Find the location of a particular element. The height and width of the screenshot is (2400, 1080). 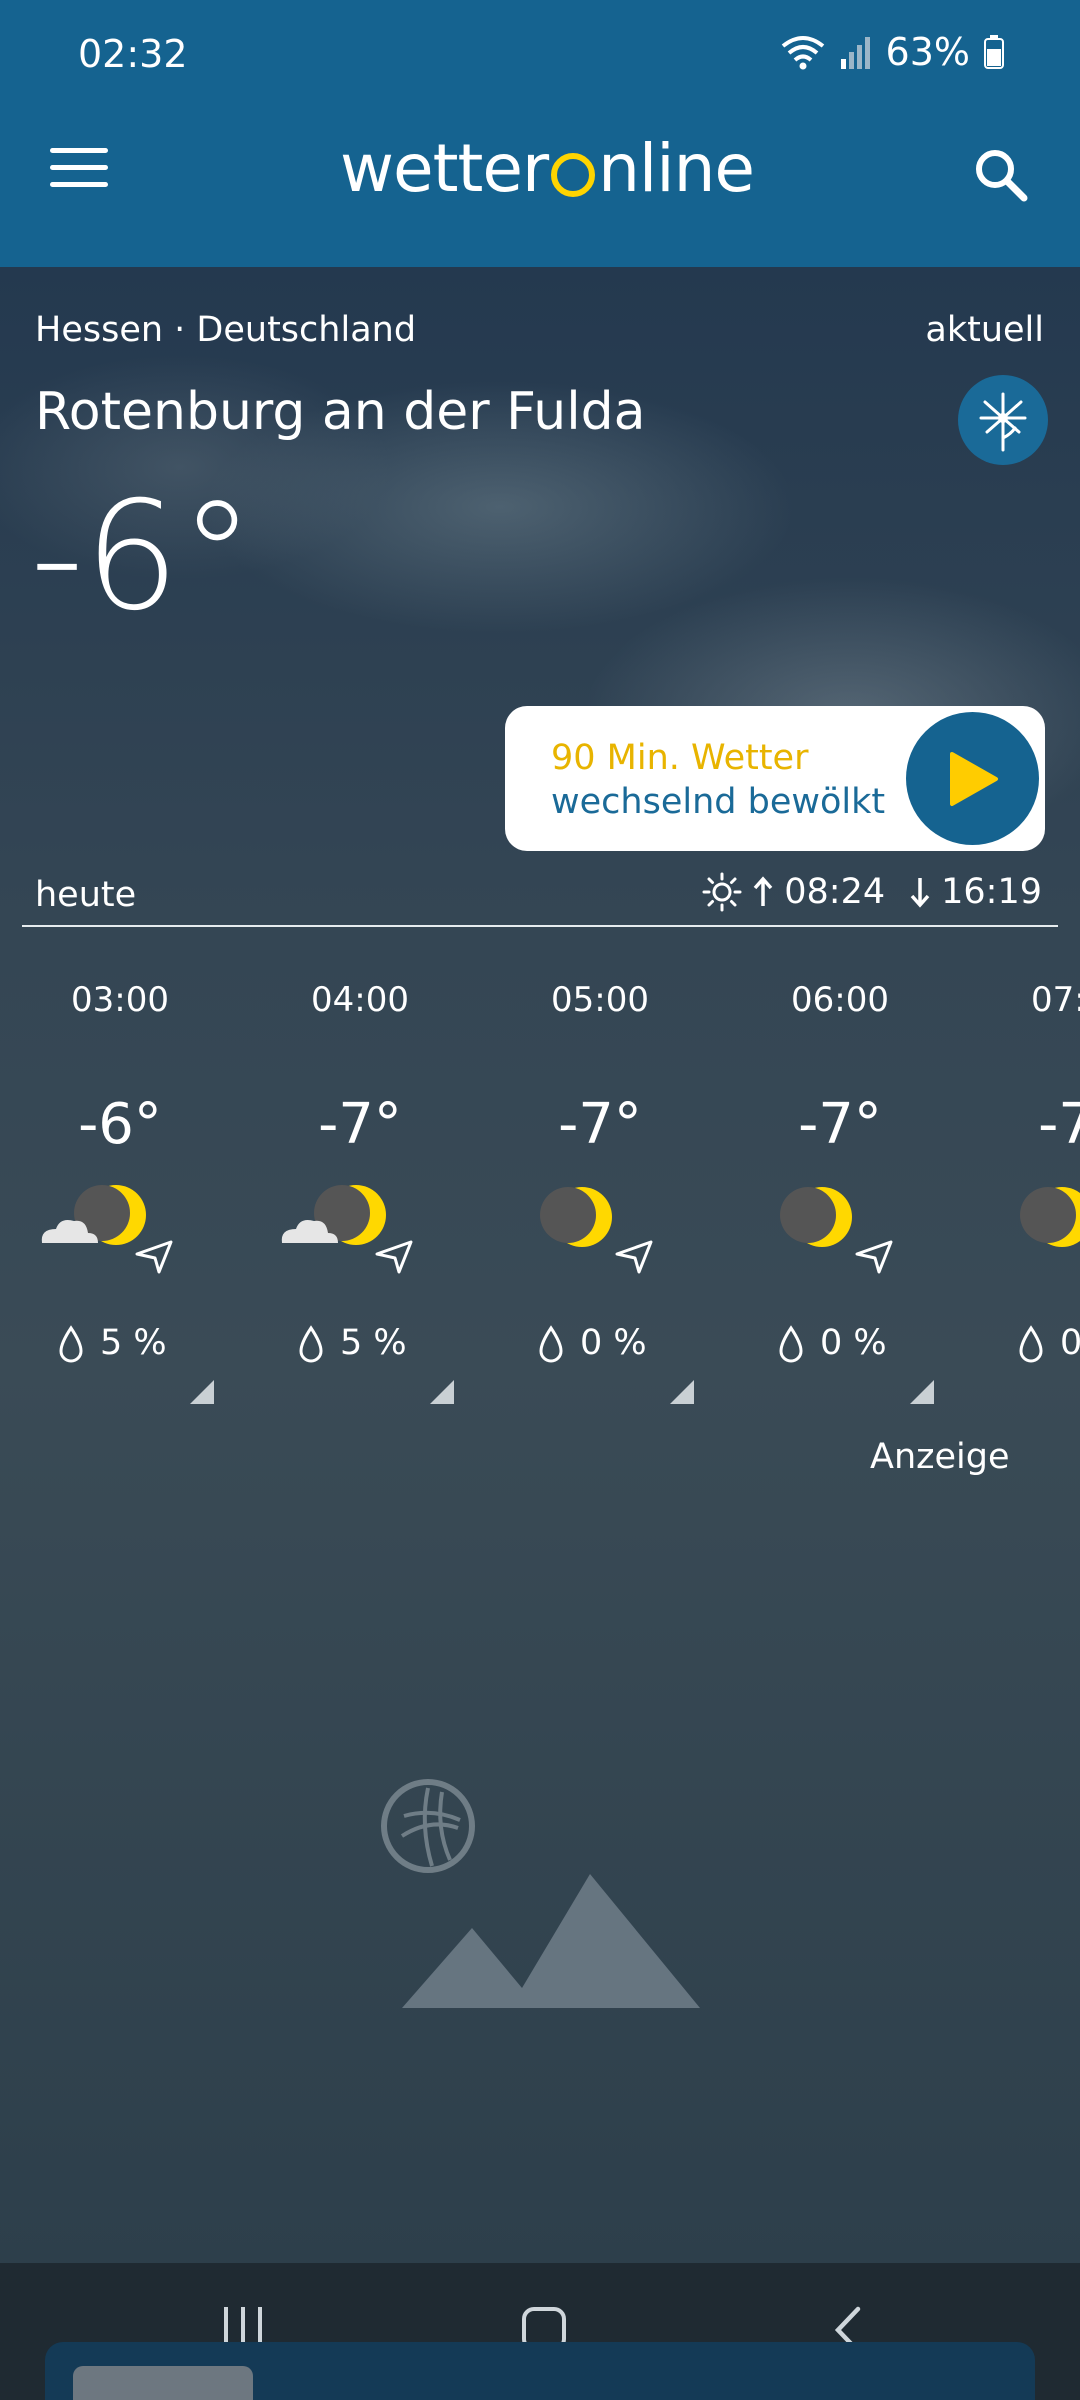

logo-globe-icon is located at coordinates (573, 174).